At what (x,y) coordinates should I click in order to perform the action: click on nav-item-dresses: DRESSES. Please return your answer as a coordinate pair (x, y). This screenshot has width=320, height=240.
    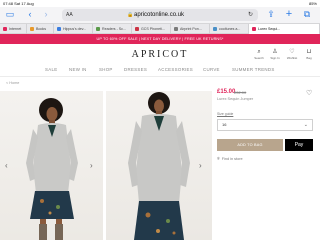
    Looking at the image, I should click on (135, 70).